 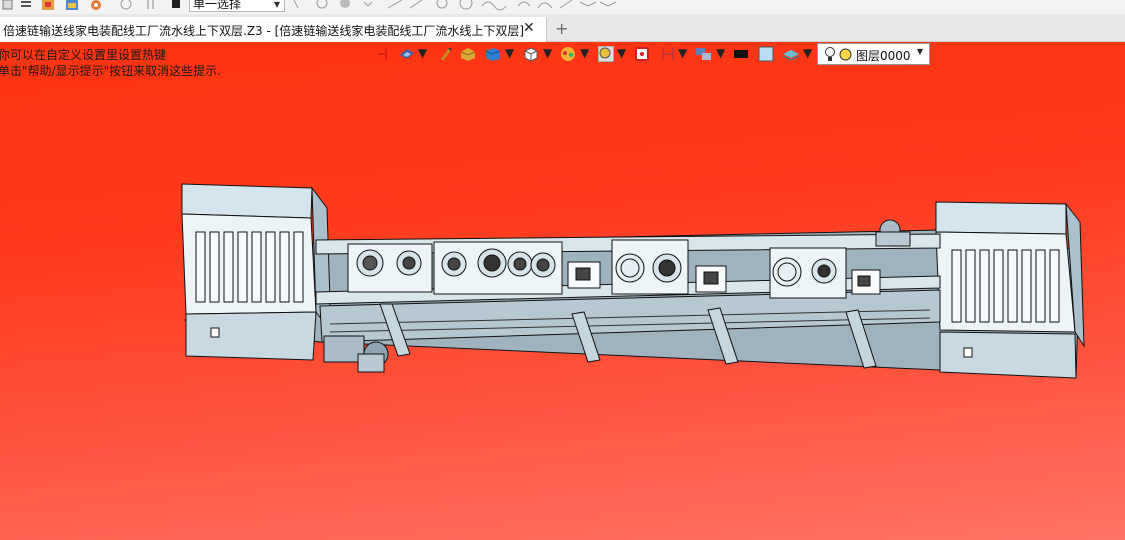 I want to click on print-icon, so click(x=72, y=5).